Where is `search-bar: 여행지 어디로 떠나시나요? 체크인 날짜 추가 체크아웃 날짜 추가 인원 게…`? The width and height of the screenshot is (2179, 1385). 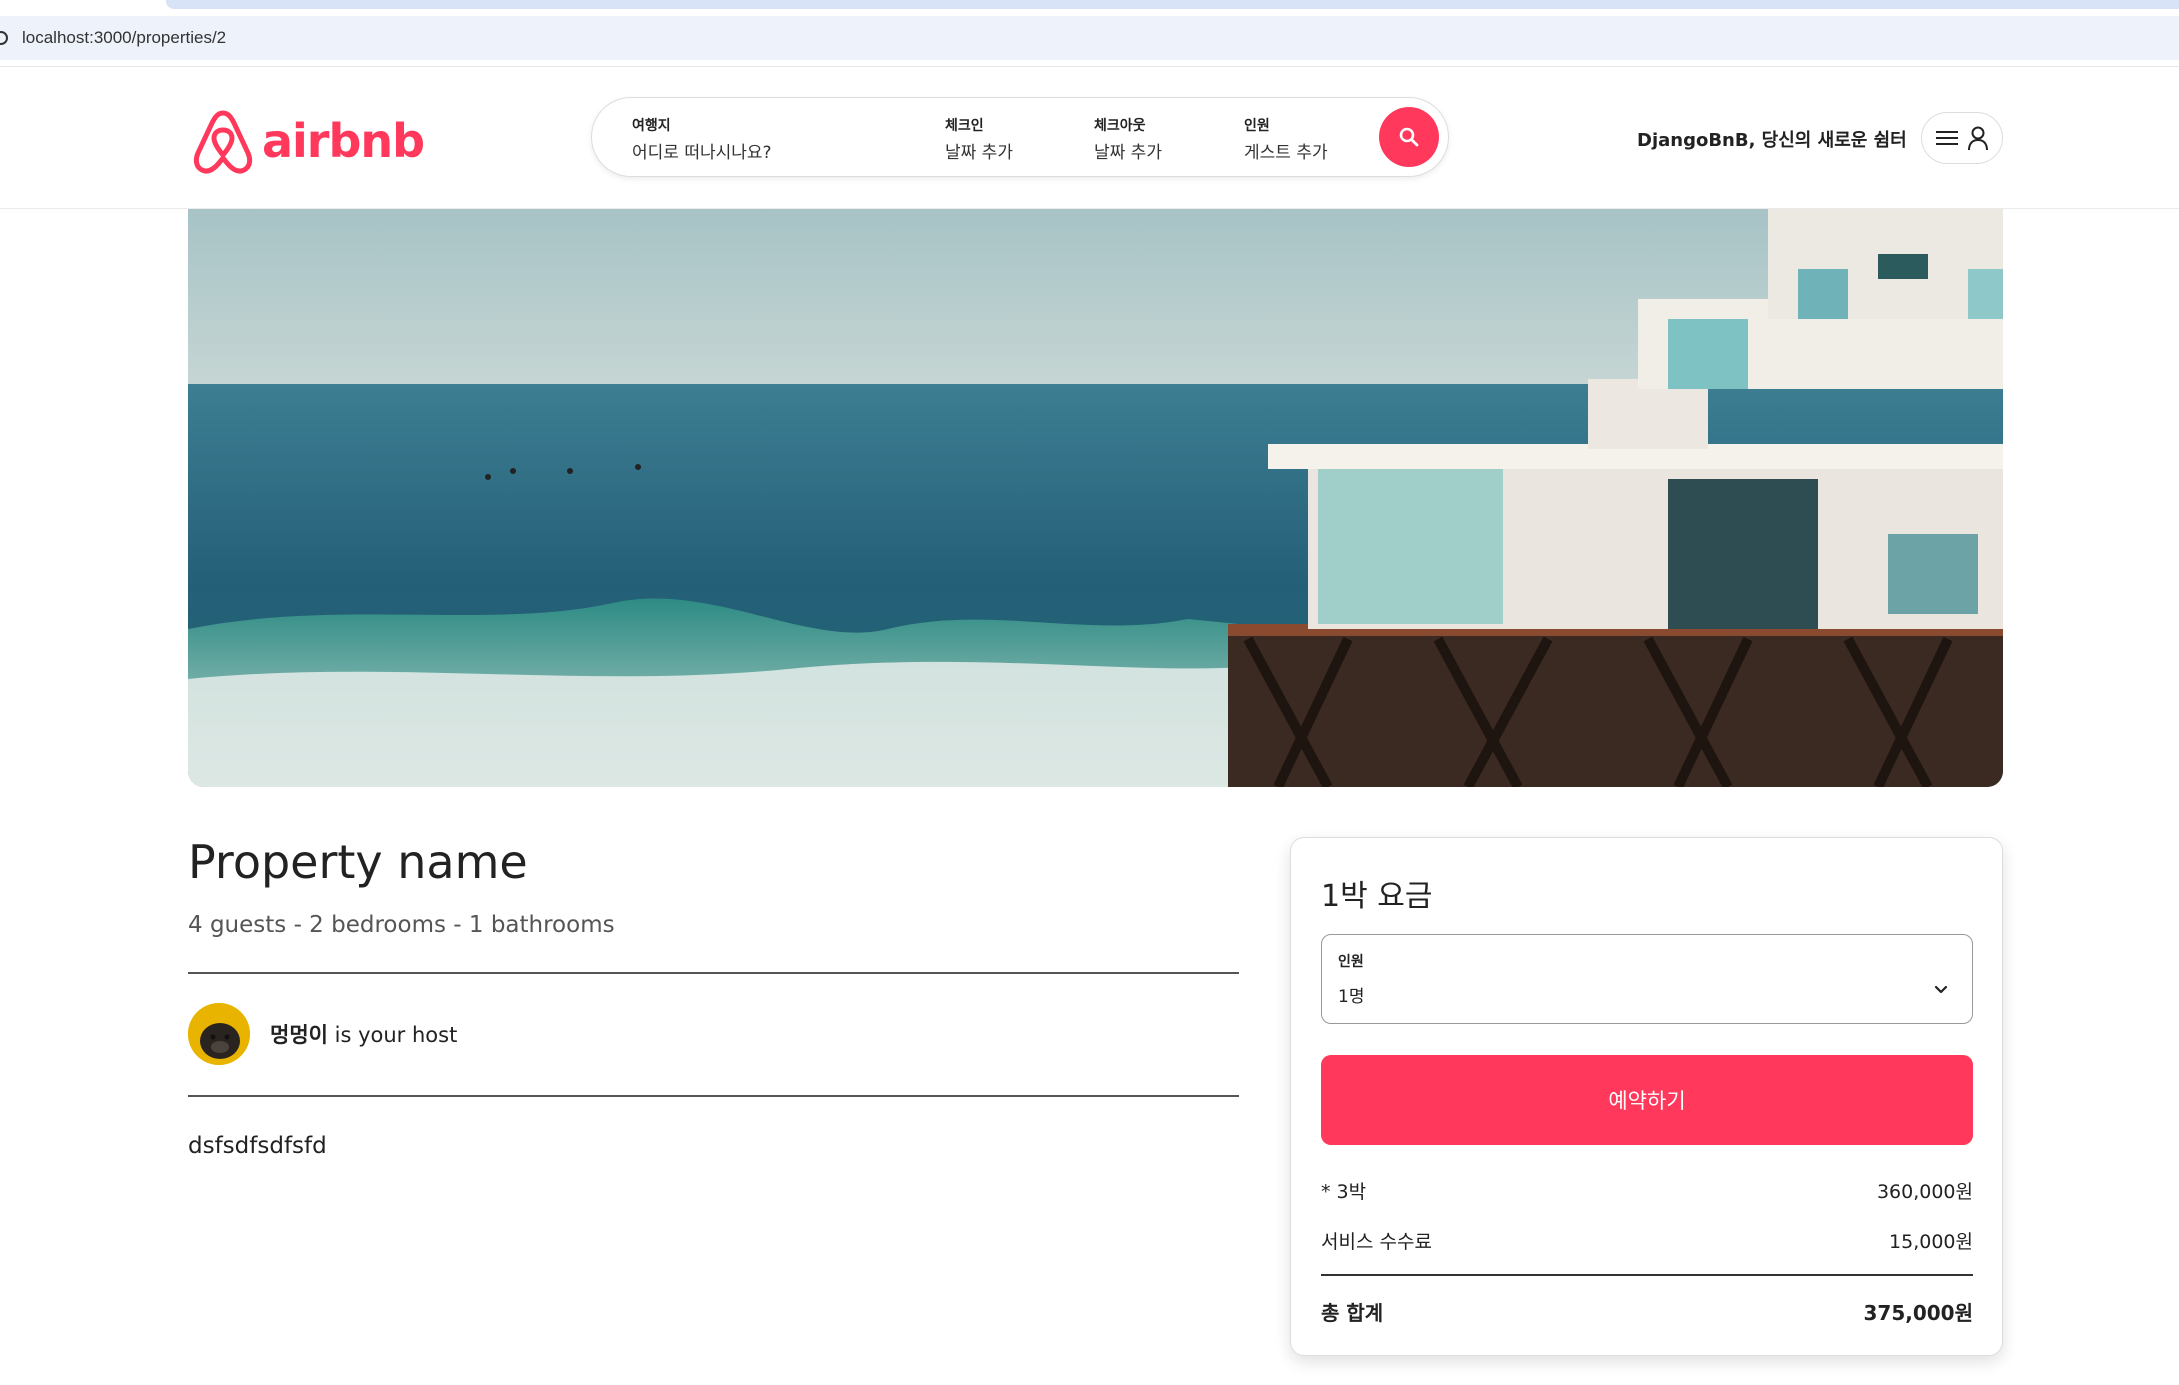 search-bar: 여행지 어디로 떠나시나요? 체크인 날짜 추가 체크아웃 날짜 추가 인원 게… is located at coordinates (1020, 137).